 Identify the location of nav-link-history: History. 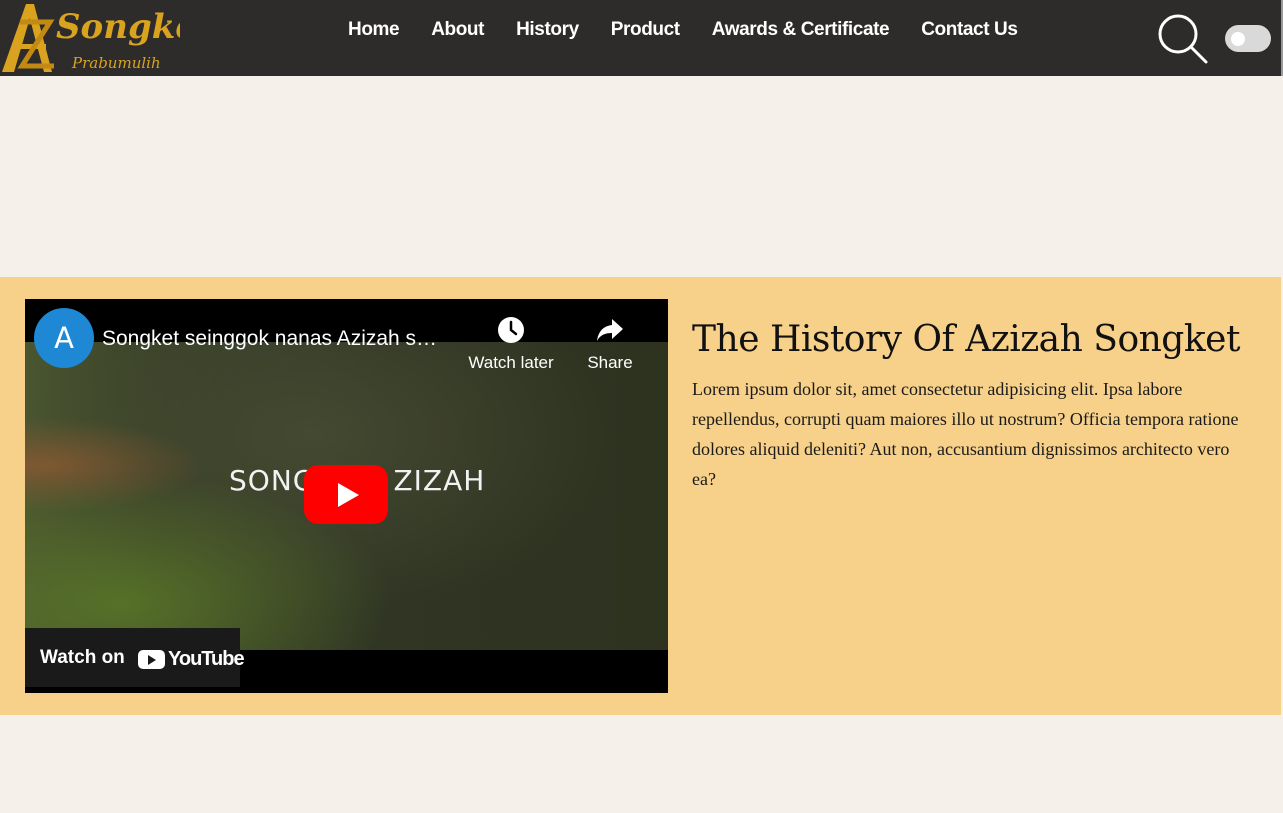
(547, 30).